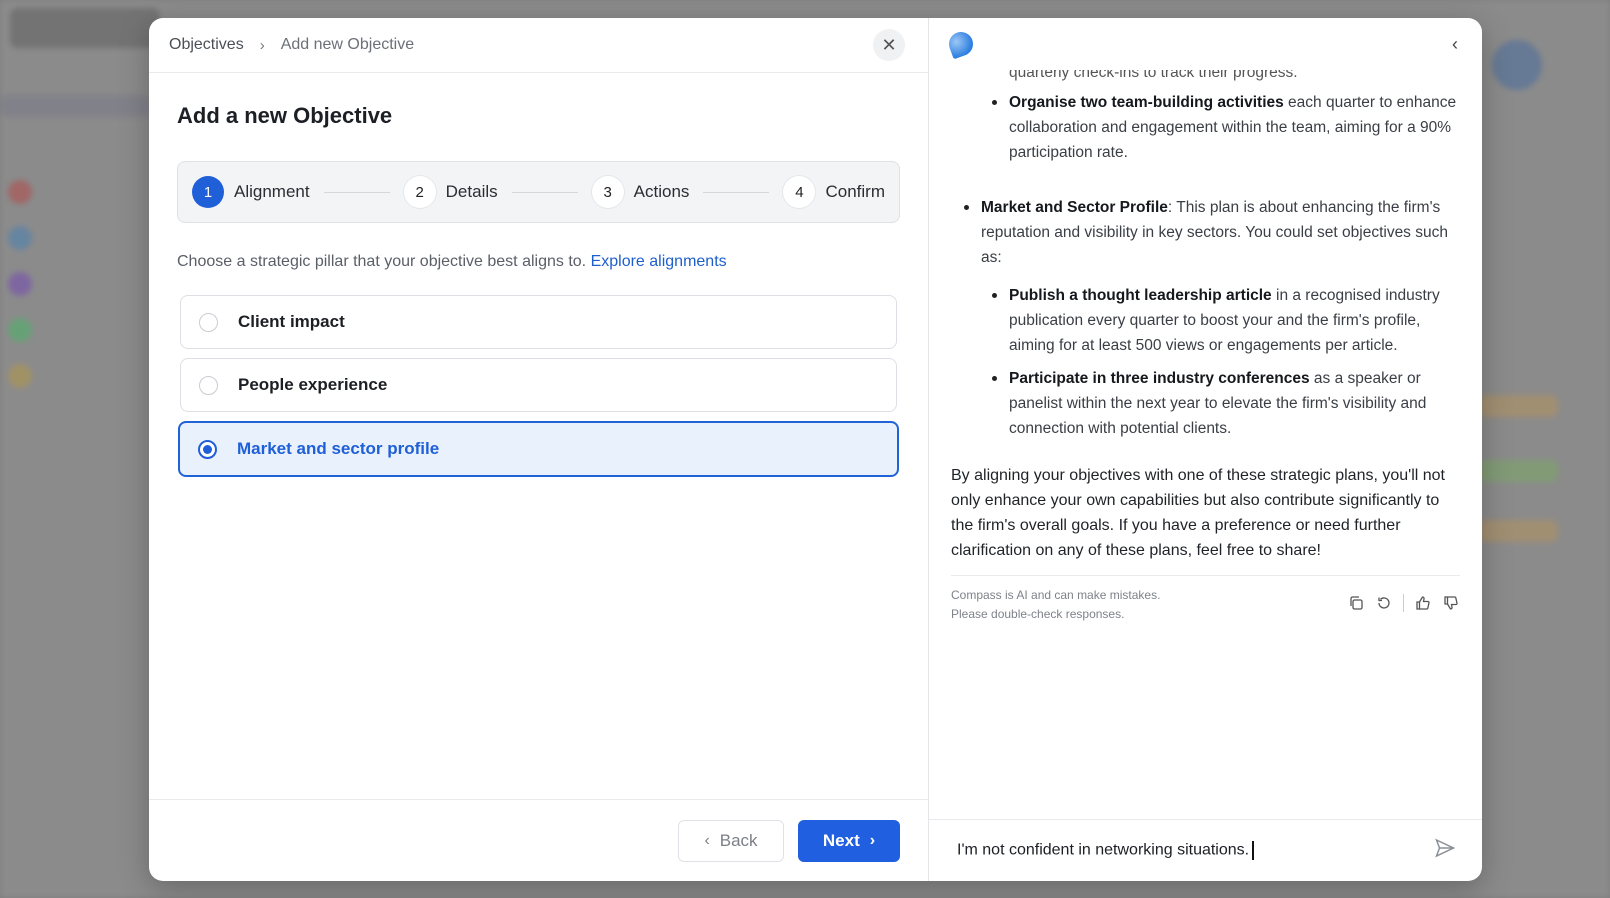 The image size is (1610, 898). I want to click on option-client-impact: Client impact, so click(538, 322).